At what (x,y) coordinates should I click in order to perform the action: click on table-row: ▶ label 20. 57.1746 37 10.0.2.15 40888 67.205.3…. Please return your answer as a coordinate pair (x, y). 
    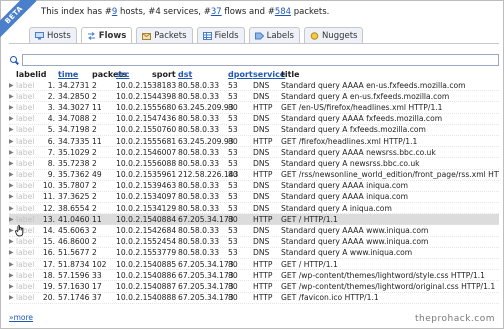
    Looking at the image, I should click on (254, 298).